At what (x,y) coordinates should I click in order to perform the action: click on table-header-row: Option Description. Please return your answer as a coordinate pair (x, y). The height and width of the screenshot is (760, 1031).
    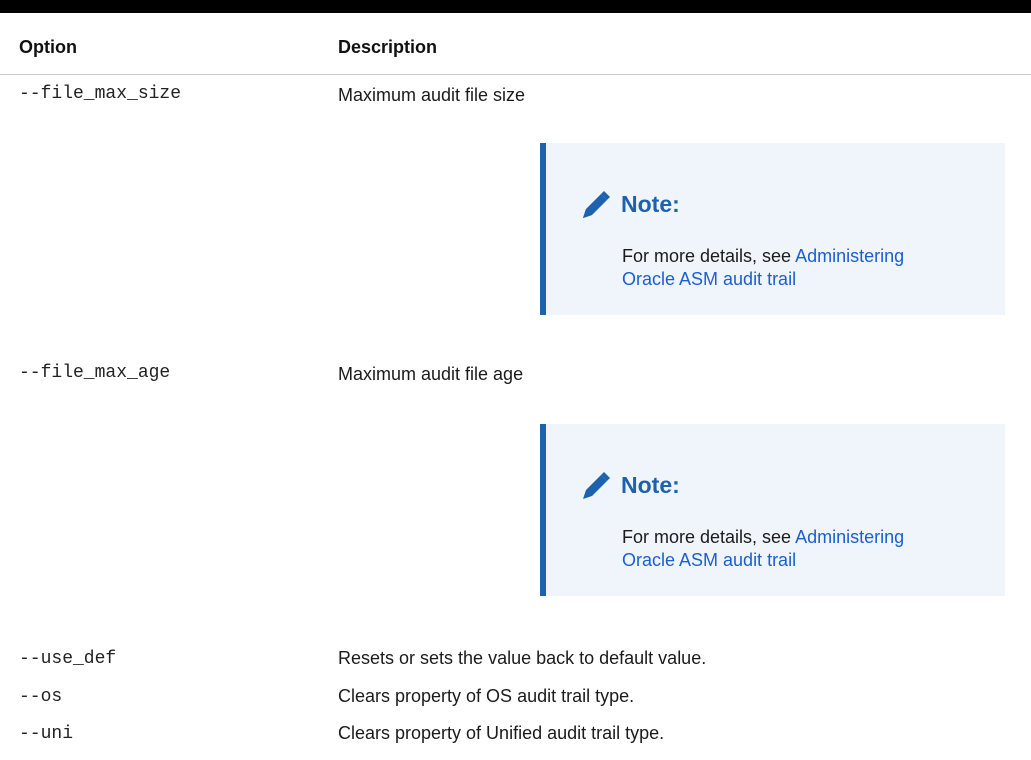
    Looking at the image, I should click on (515, 44).